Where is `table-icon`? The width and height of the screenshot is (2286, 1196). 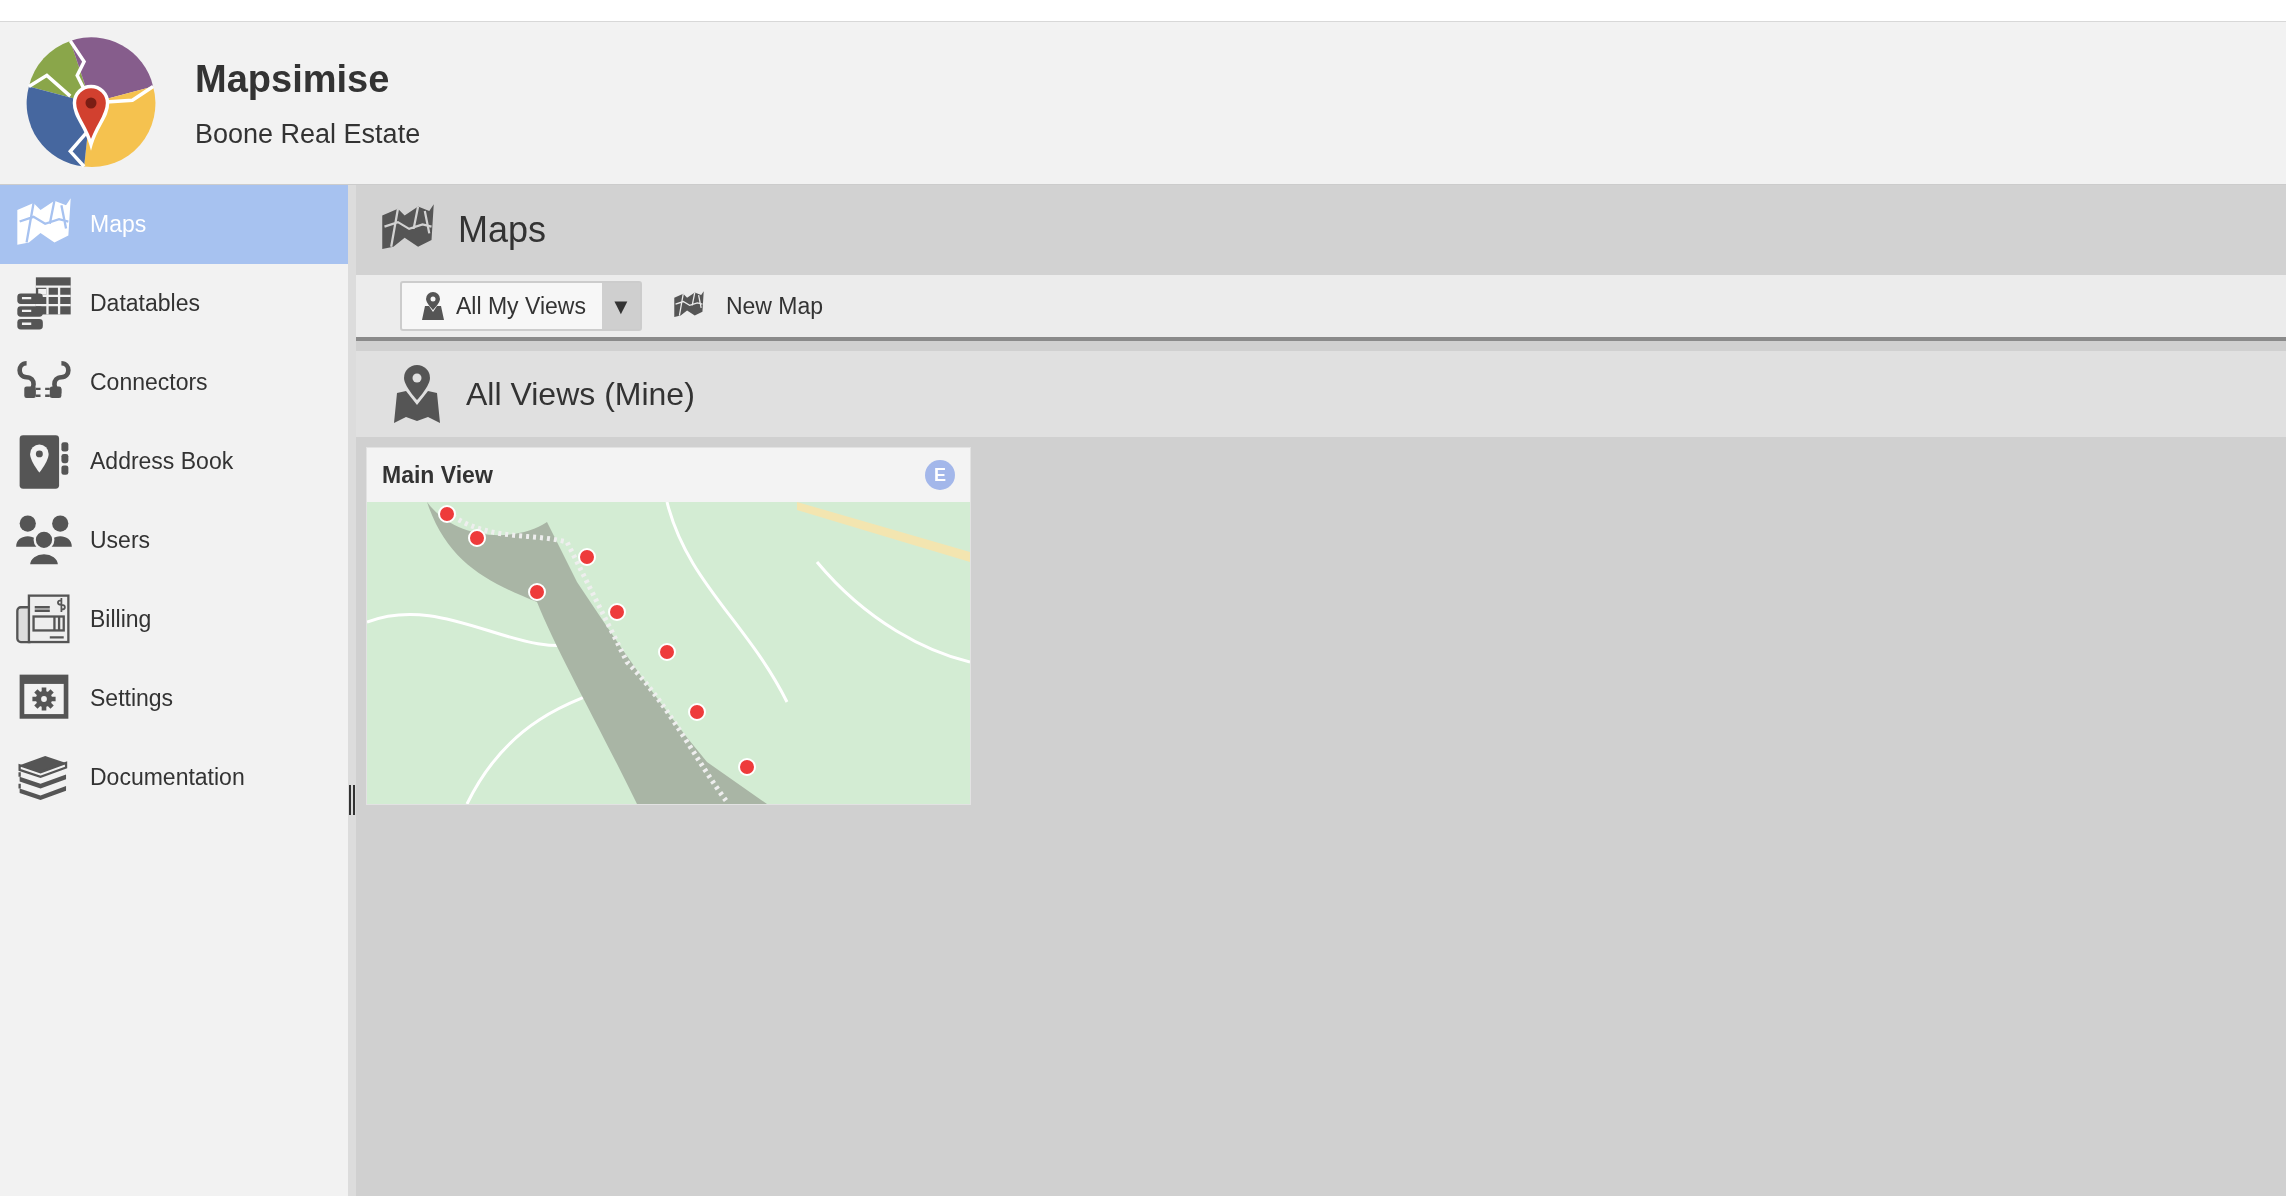
table-icon is located at coordinates (44, 303).